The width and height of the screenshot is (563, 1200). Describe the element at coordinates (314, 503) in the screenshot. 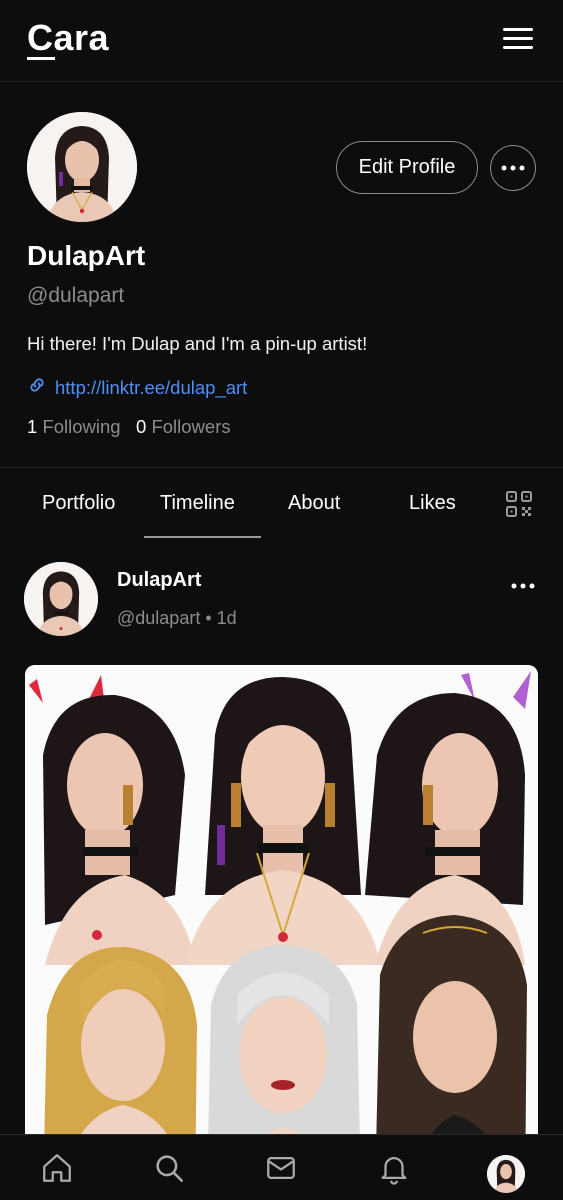

I see `tab-about: About` at that location.